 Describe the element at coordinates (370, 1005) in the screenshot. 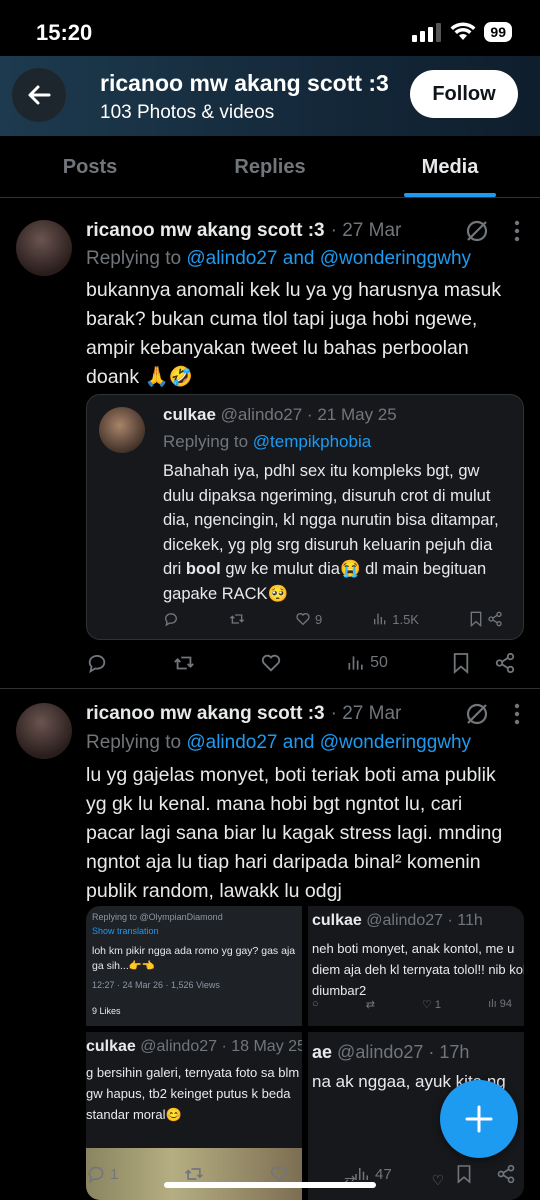

I see `media-retweet-icon: ⇄` at that location.